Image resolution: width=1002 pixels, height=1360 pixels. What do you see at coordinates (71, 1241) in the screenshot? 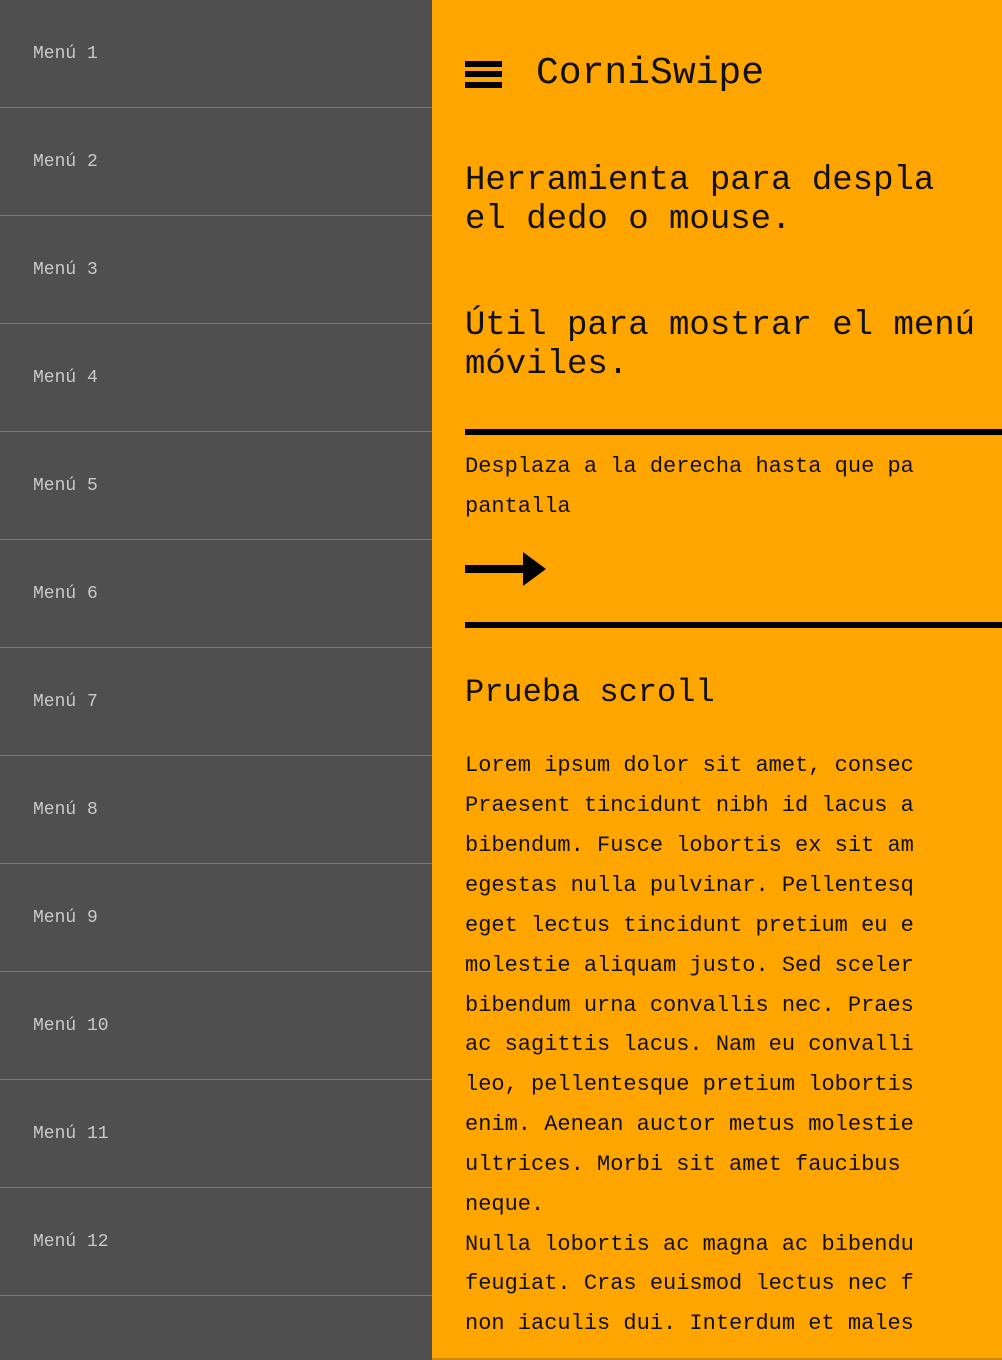
I see `menu-item-label: Menú 12` at bounding box center [71, 1241].